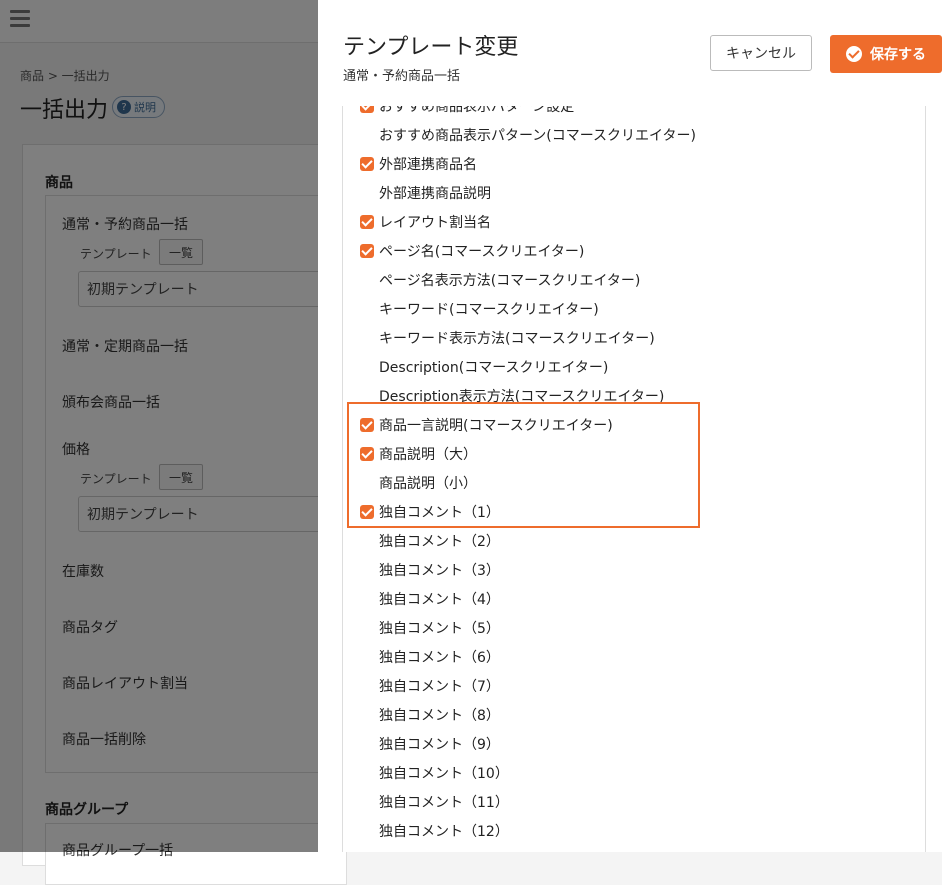 The width and height of the screenshot is (942, 885). Describe the element at coordinates (630, 53) in the screenshot. I see `modal-header: テンプレート変更 通常・予約商品一括 キャンセル 保存する` at that location.